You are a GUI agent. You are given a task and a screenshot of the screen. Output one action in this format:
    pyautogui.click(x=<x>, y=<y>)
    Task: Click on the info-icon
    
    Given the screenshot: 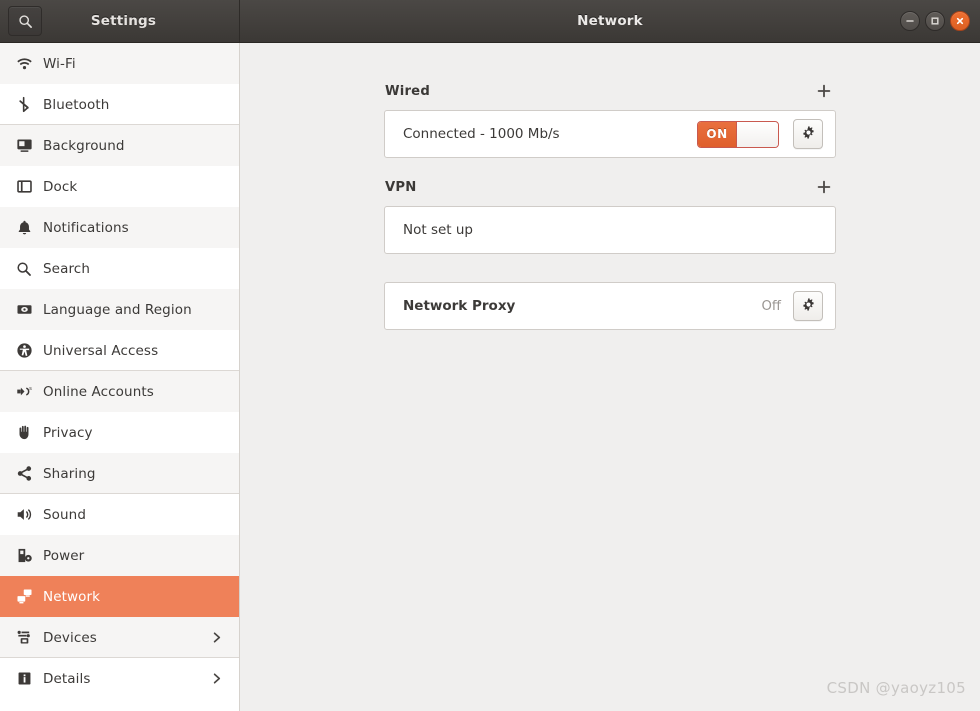 What is the action you would take?
    pyautogui.click(x=24, y=679)
    